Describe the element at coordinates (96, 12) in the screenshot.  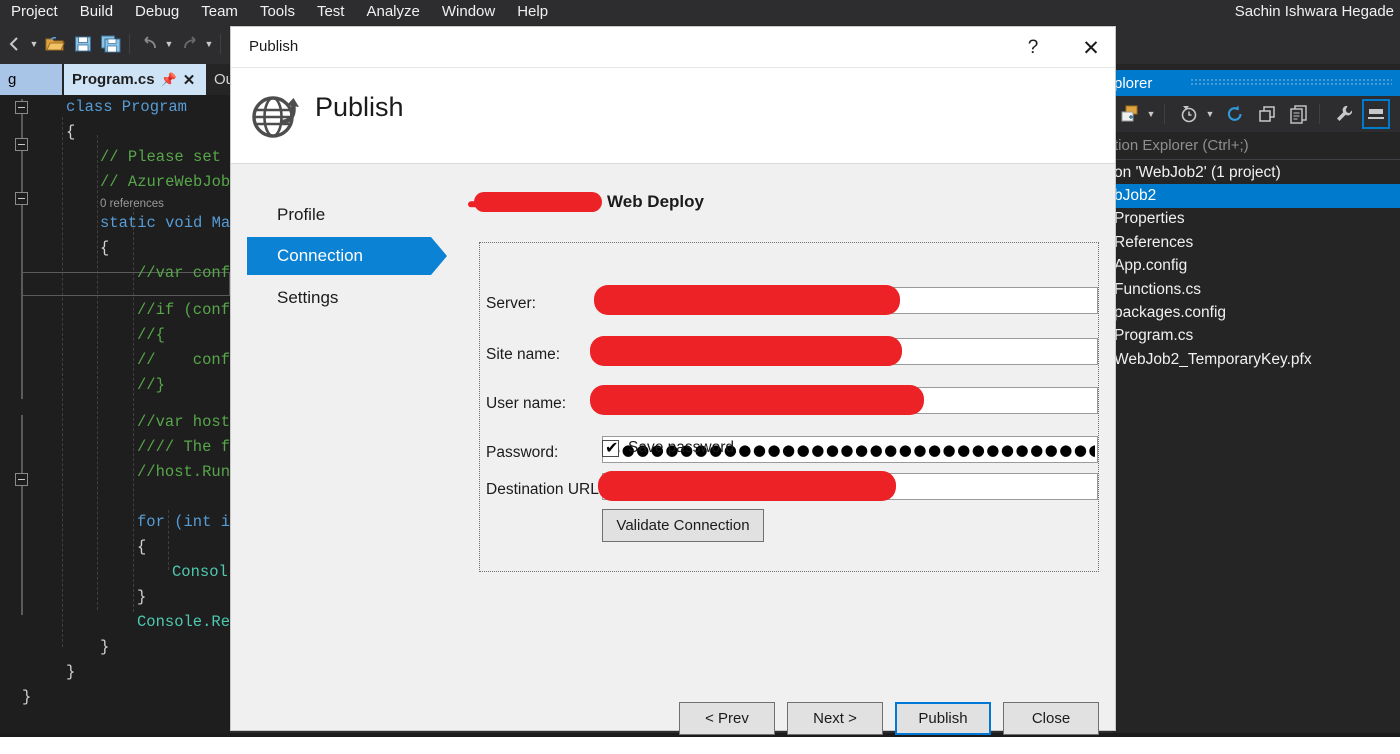
I see `menu-item-build: Build` at that location.